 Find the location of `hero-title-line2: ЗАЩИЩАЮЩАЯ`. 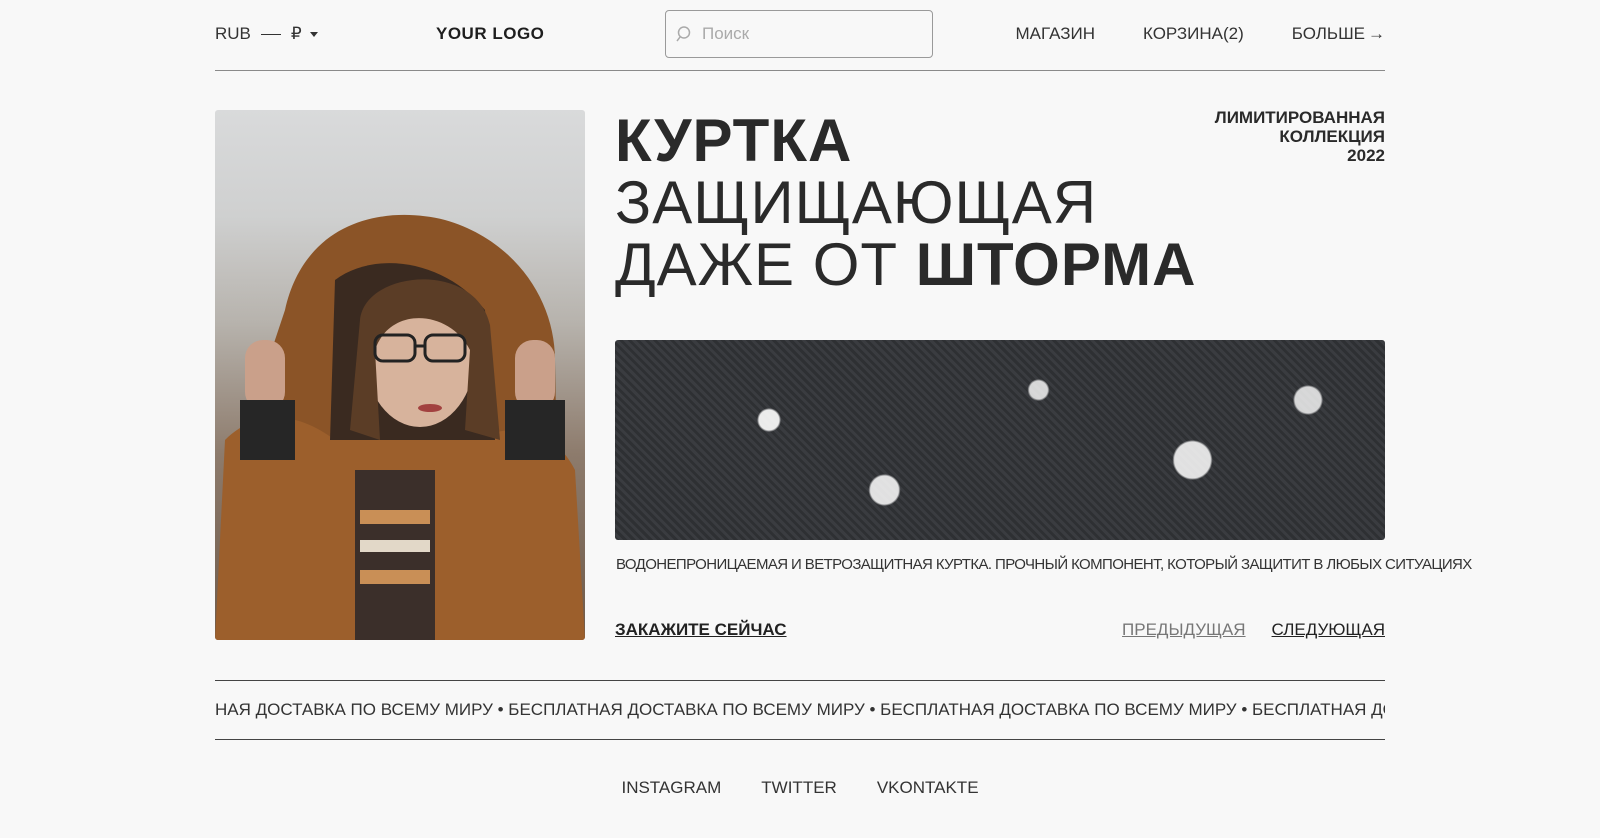

hero-title-line2: ЗАЩИЩАЮЩАЯ is located at coordinates (856, 202).